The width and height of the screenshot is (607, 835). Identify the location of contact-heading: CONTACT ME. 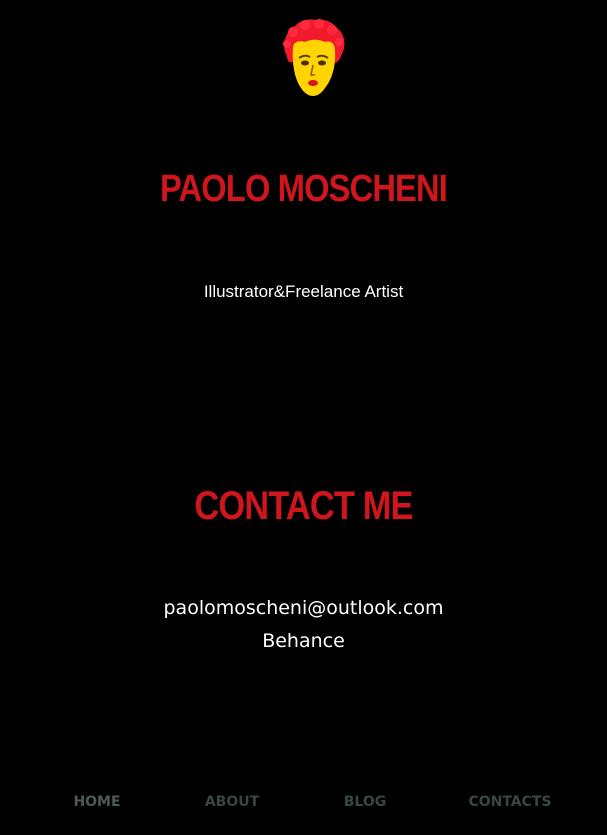
(303, 506).